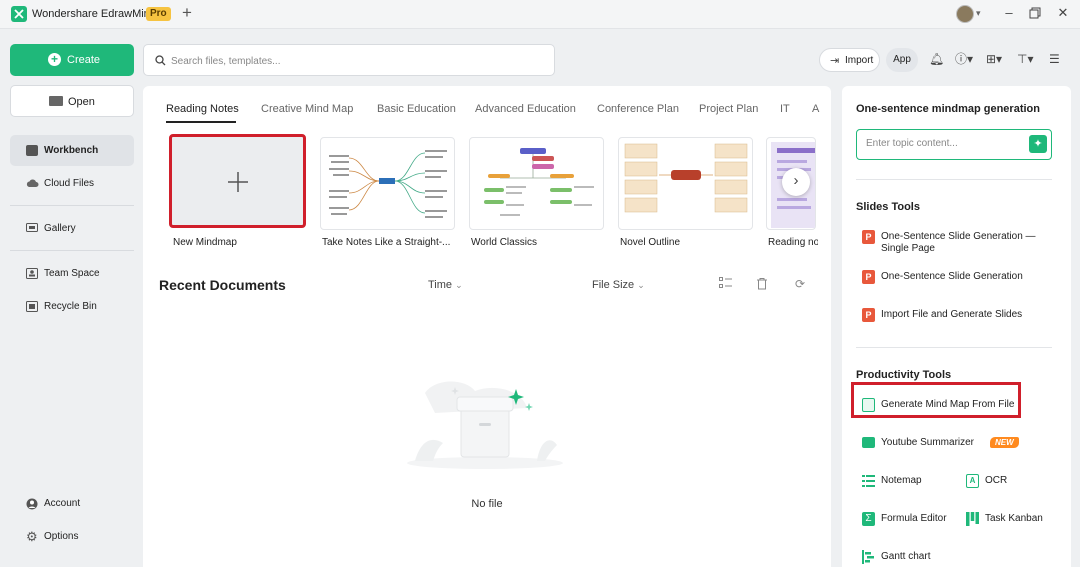 This screenshot has width=1080, height=567. What do you see at coordinates (416, 109) in the screenshot?
I see `tab-basic-education: Basic Education` at bounding box center [416, 109].